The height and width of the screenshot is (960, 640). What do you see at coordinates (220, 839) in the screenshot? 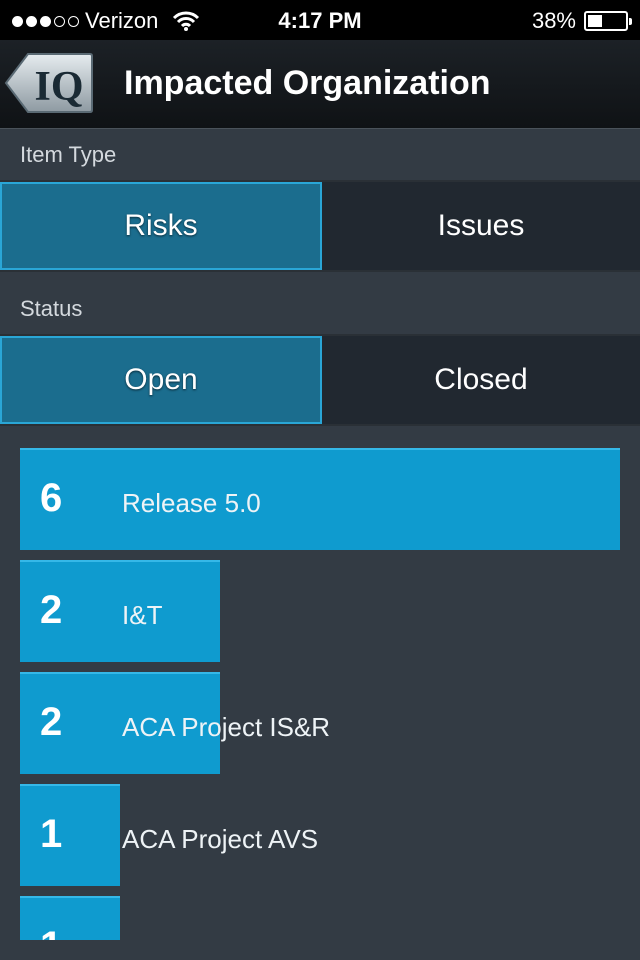
I see `organization-name: ACA Project AVS` at bounding box center [220, 839].